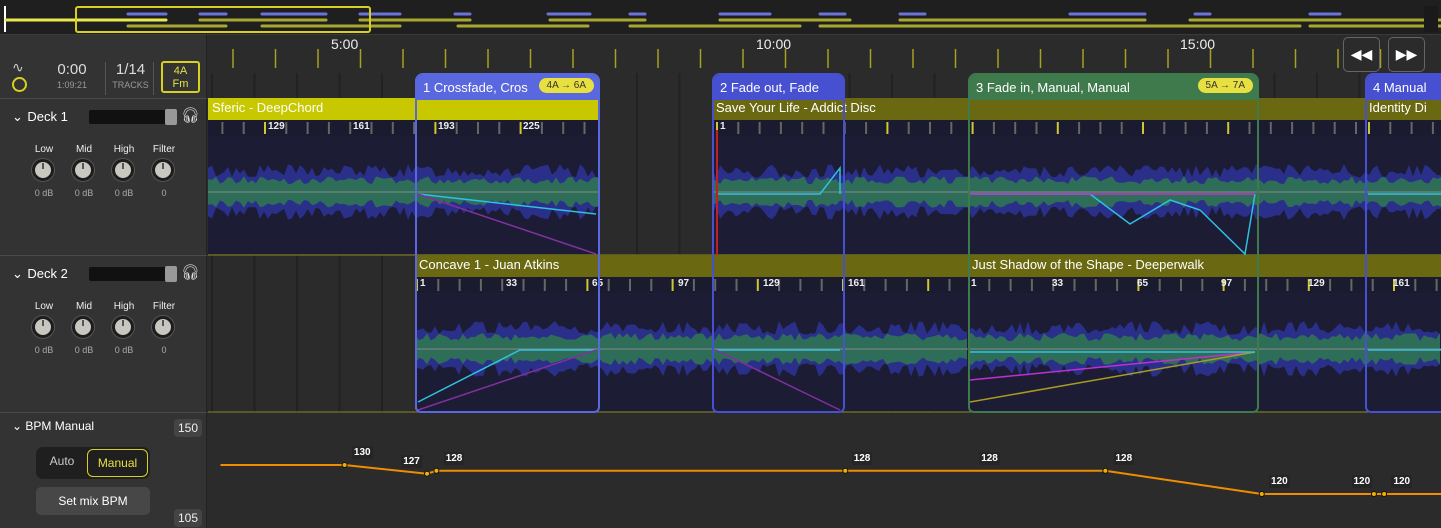  I want to click on bpm-mode-toggle: Auto Manual, so click(93, 463).